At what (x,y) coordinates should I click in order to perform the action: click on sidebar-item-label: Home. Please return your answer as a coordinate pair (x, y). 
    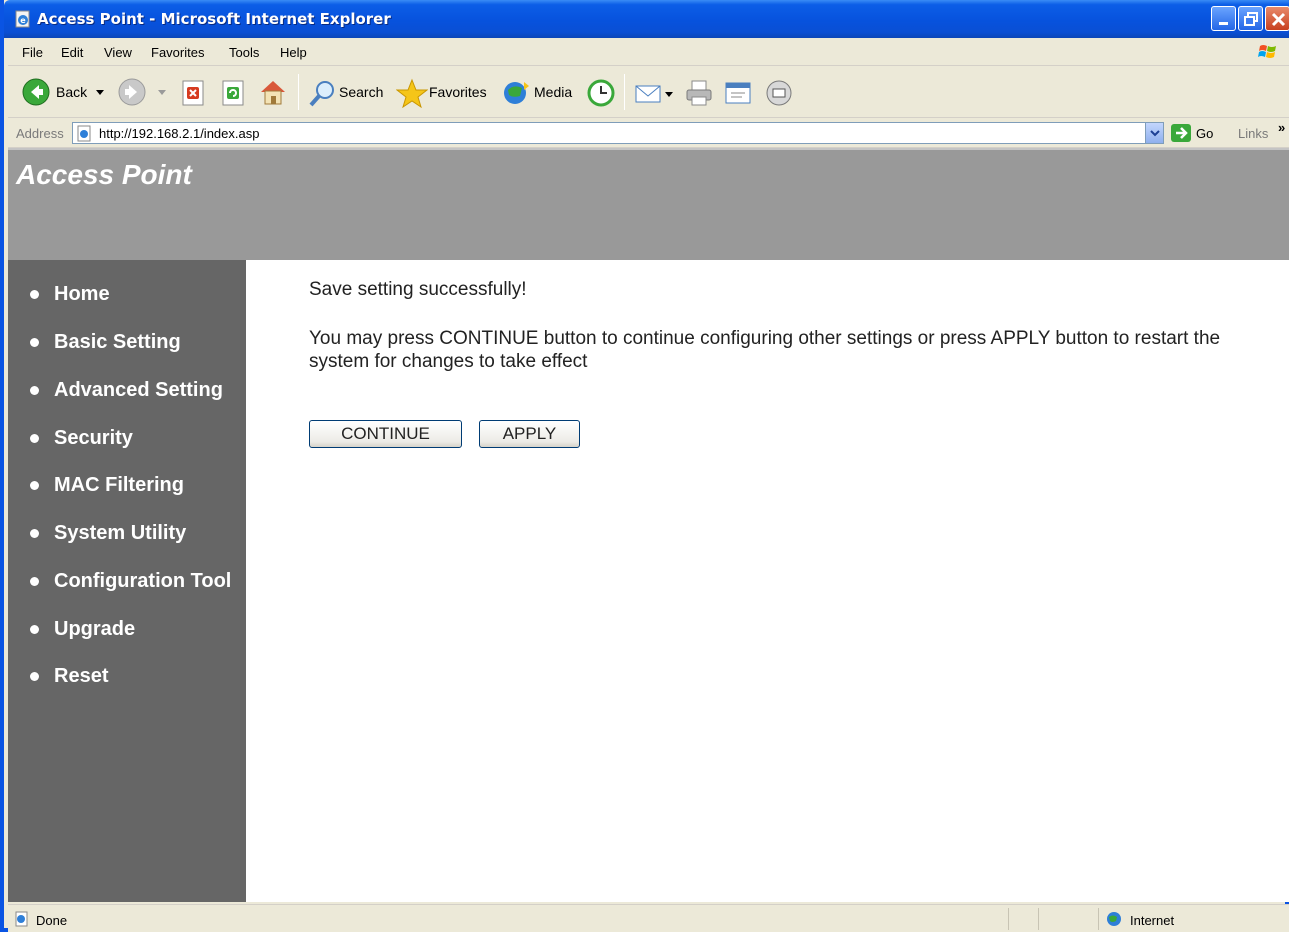
    Looking at the image, I should click on (82, 294).